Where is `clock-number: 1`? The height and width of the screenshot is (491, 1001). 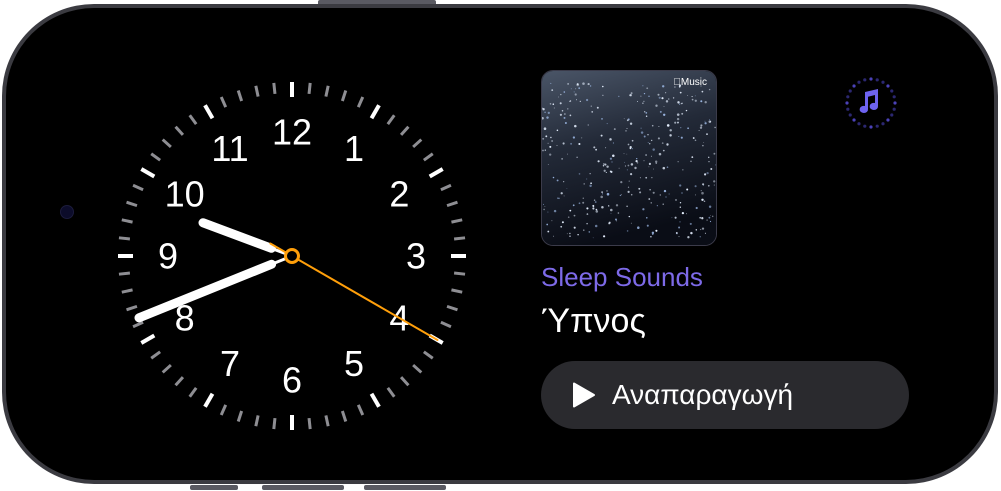
clock-number: 1 is located at coordinates (354, 148).